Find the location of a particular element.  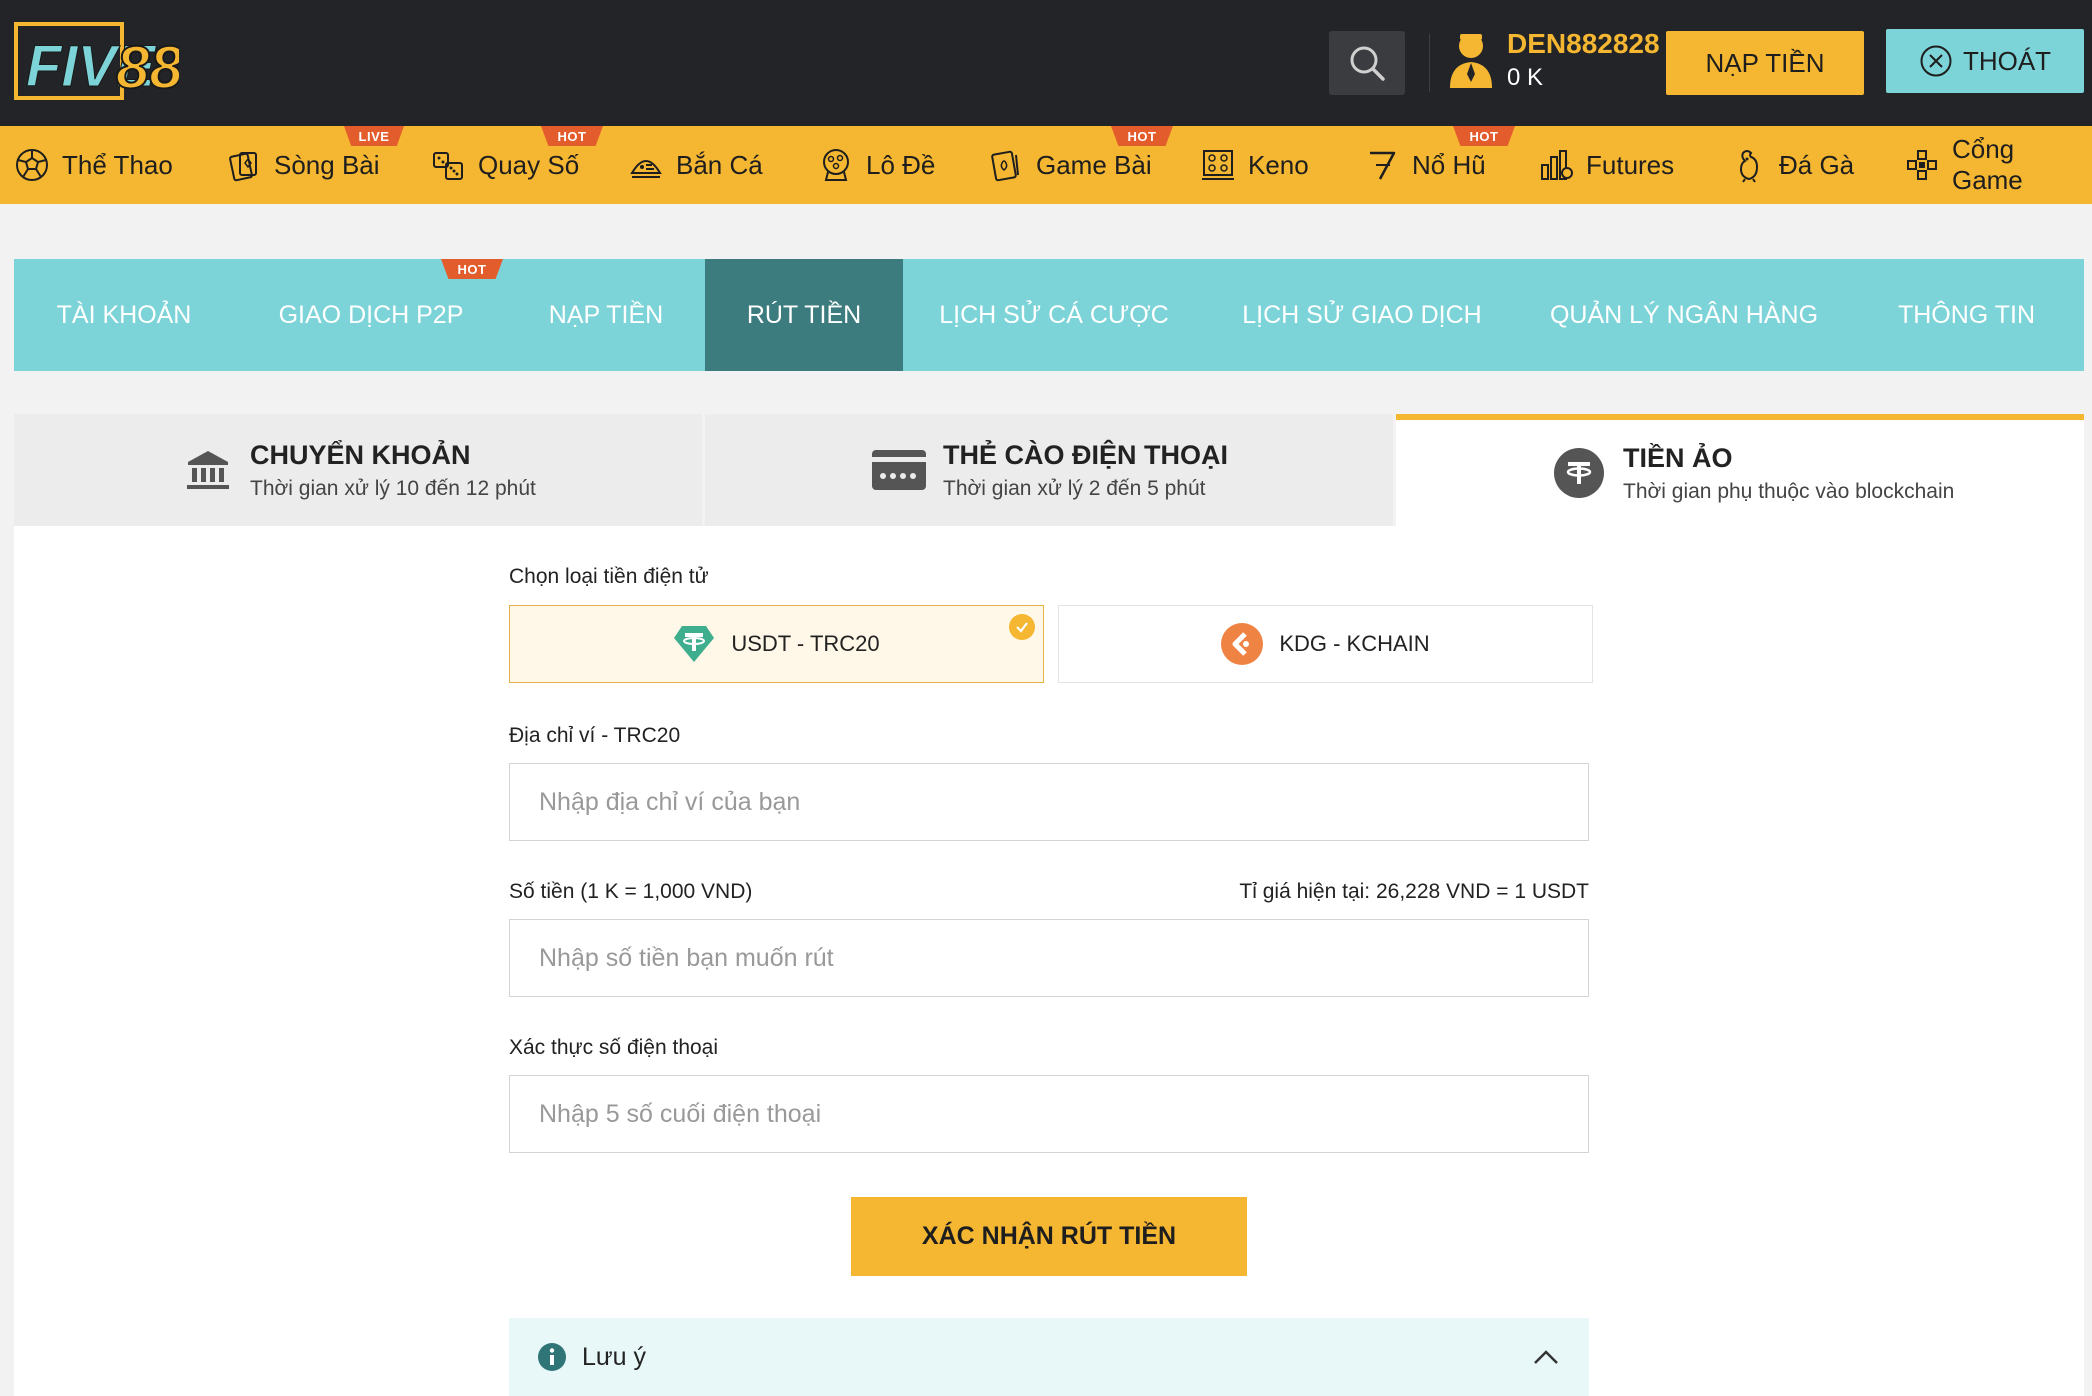

crypto-icon is located at coordinates (1579, 473).